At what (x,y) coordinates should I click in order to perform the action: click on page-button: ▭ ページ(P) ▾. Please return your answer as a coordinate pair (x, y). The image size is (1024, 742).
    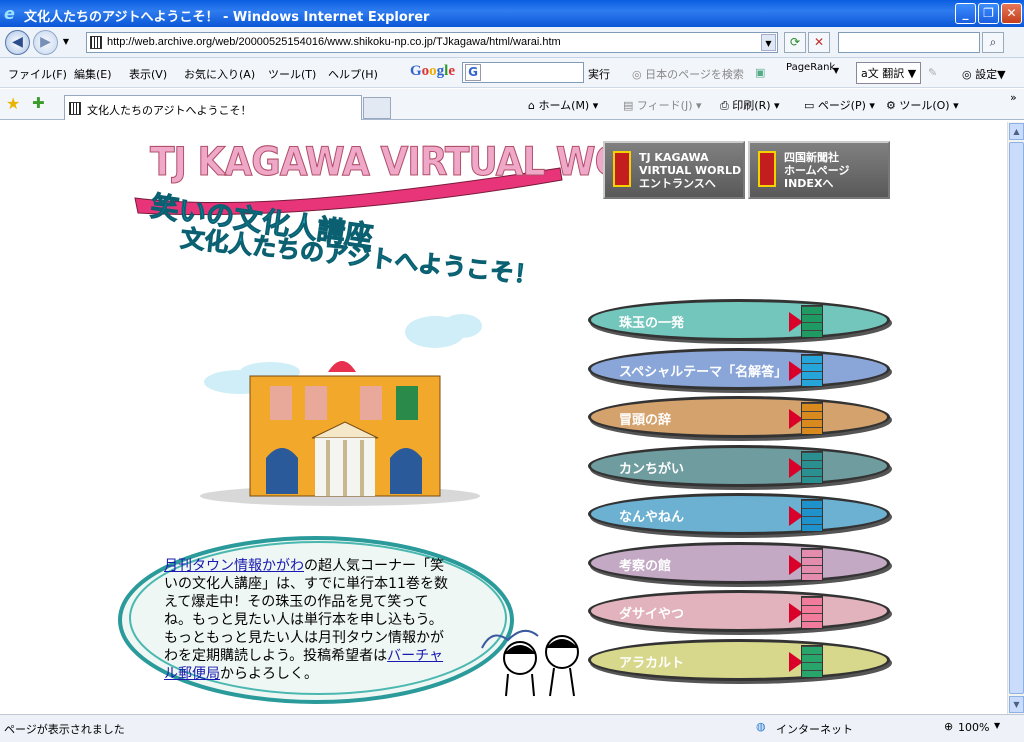
    Looking at the image, I should click on (839, 105).